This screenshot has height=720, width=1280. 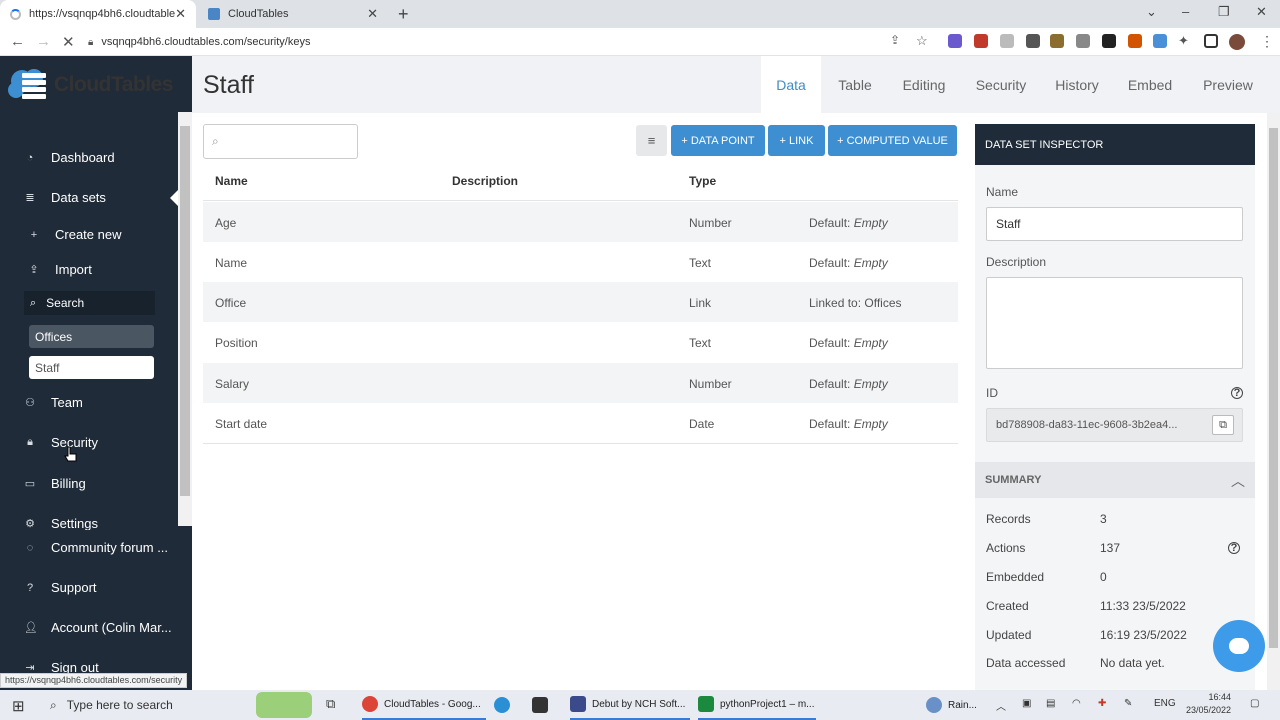 I want to click on table-row: Name Text Default: Empty, so click(x=580, y=262).